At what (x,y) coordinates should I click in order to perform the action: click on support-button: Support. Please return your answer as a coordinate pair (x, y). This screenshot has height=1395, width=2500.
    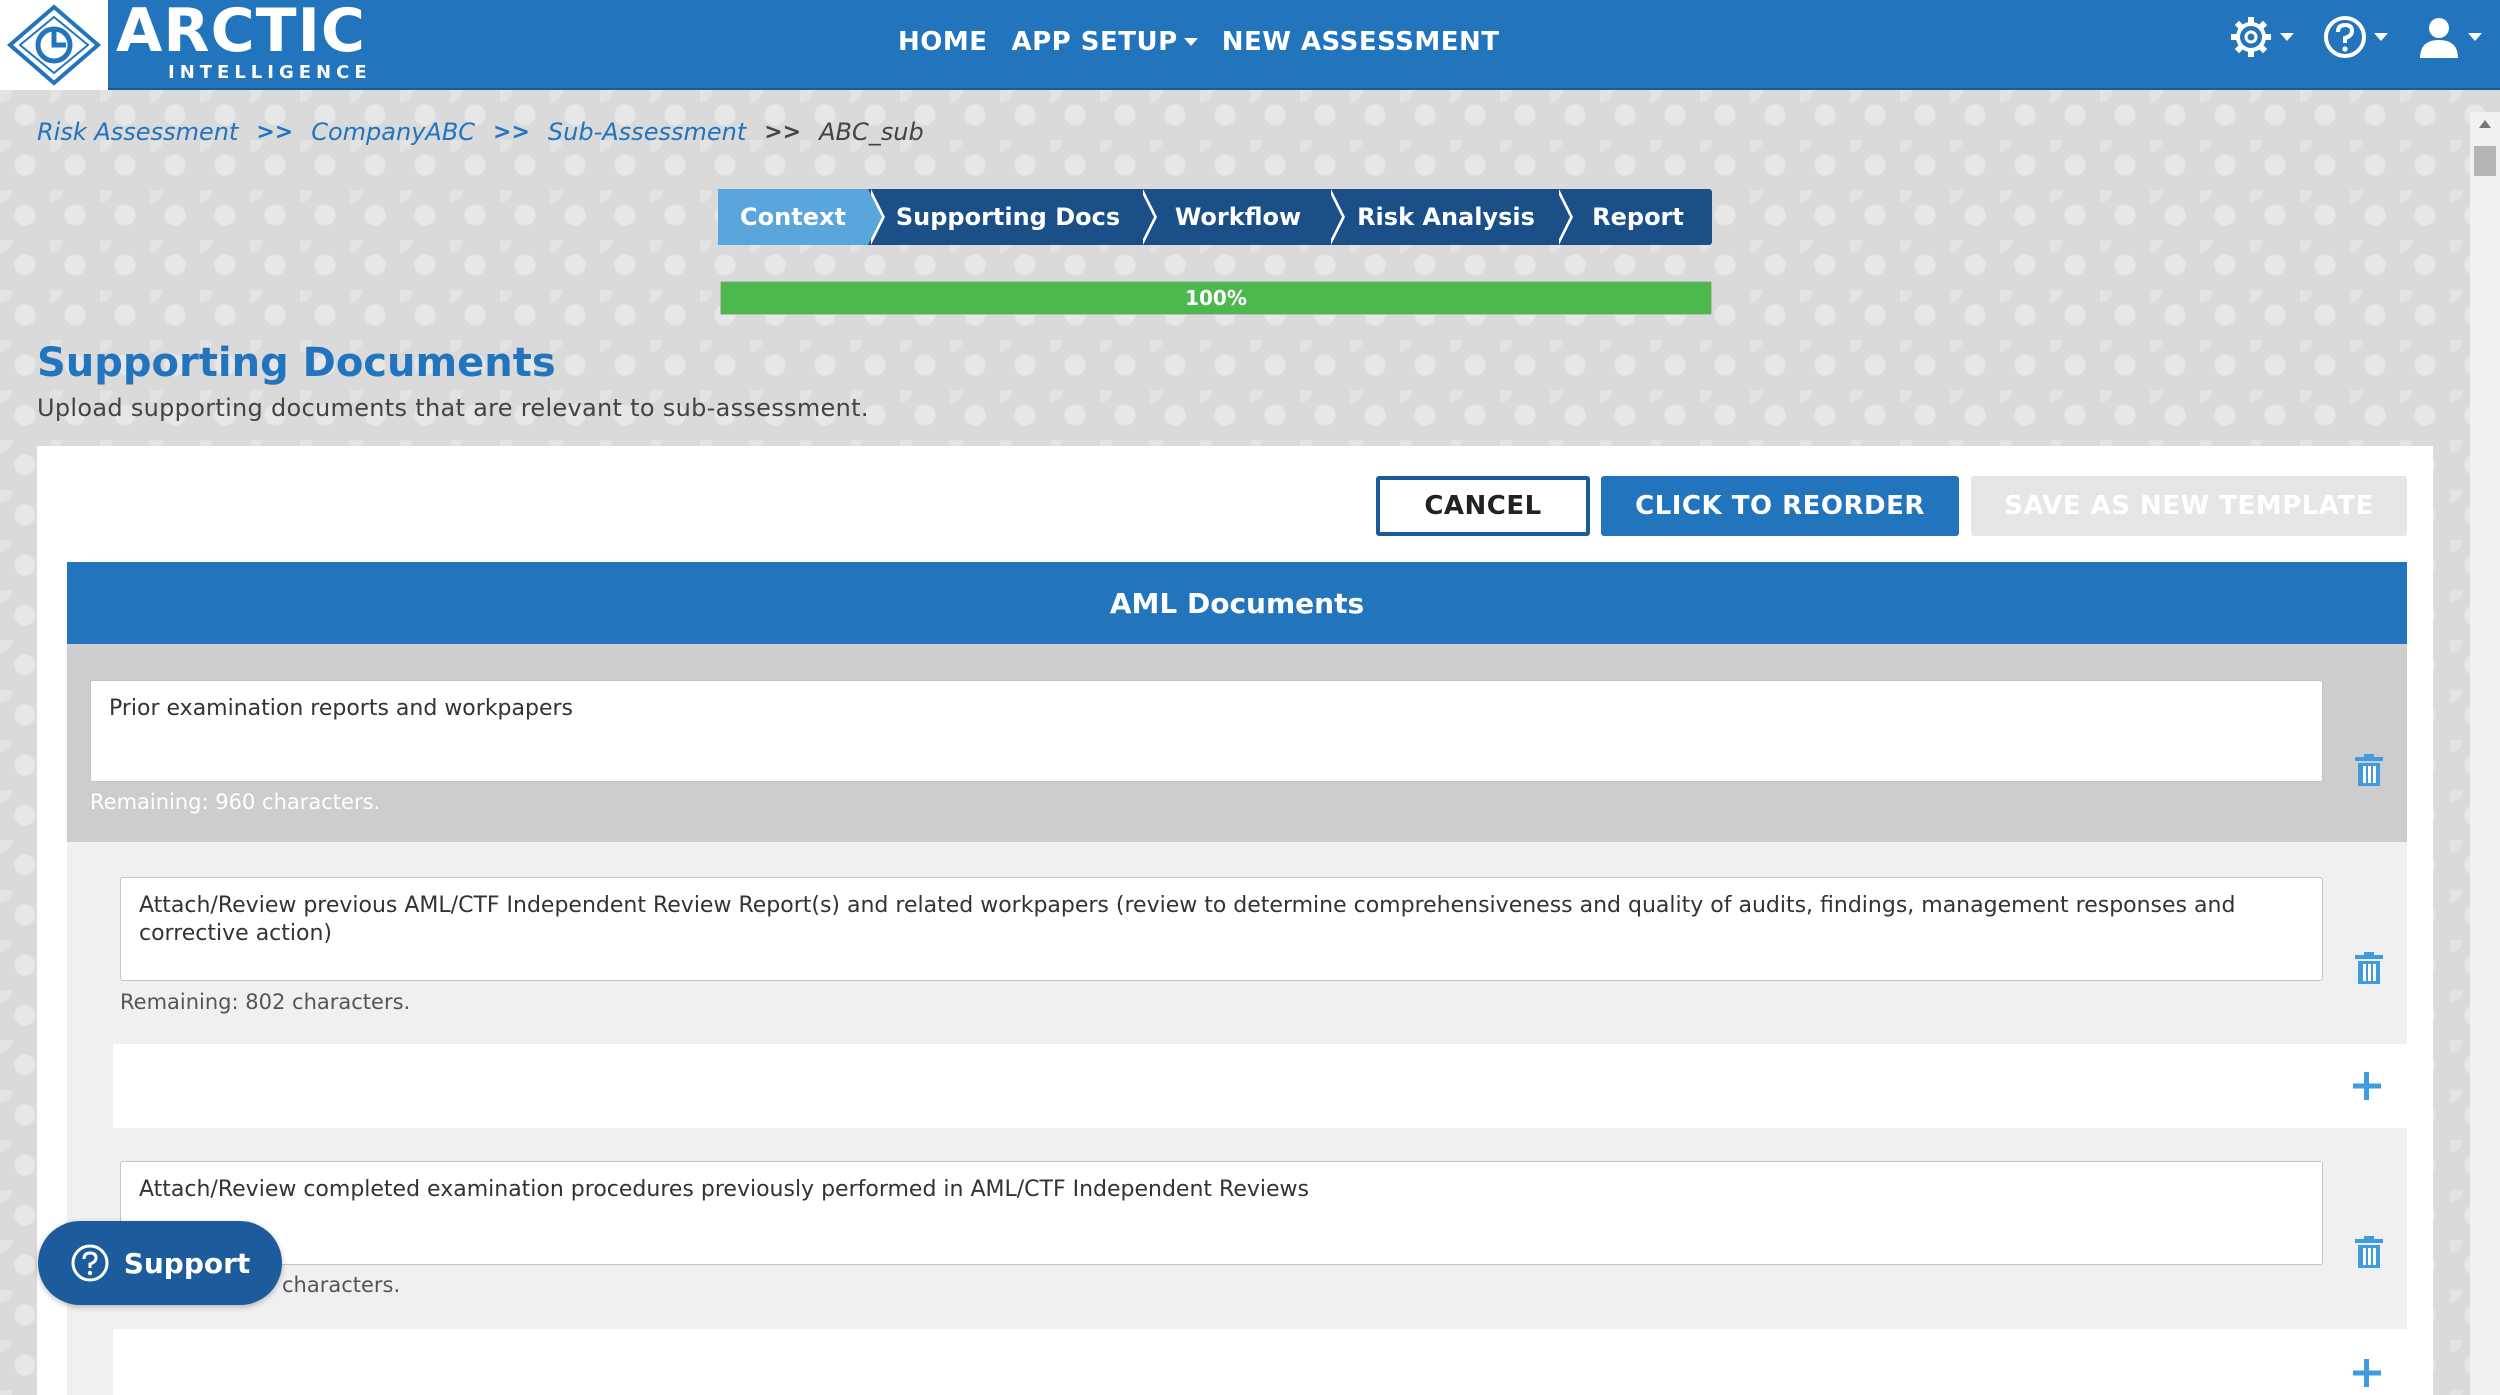
    Looking at the image, I should click on (160, 1263).